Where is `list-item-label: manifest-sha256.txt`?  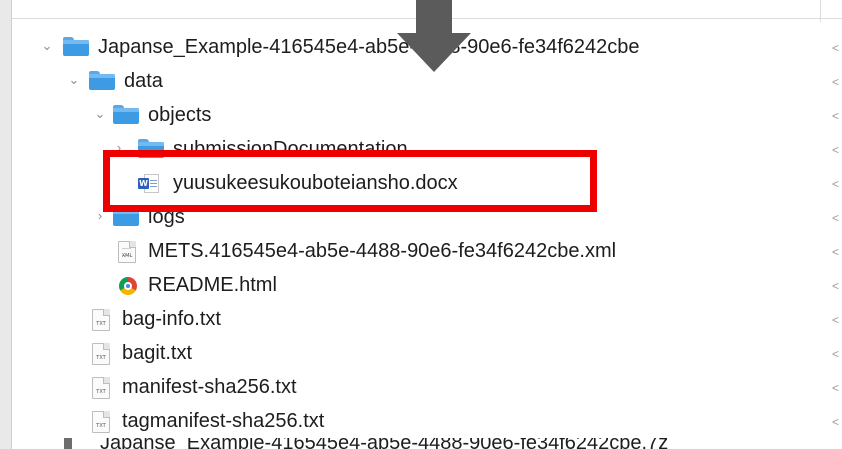
list-item-label: manifest-sha256.txt is located at coordinates (209, 387).